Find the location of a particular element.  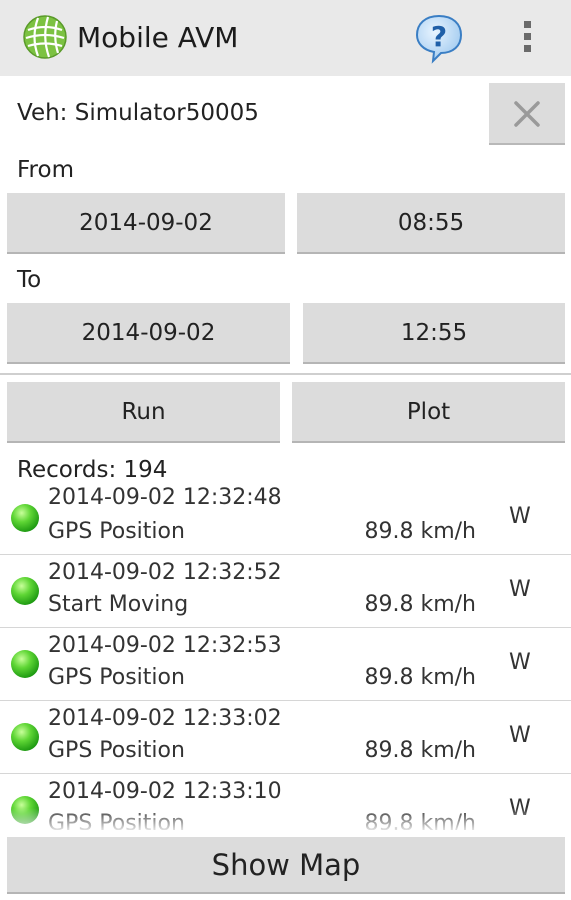

records-count: Records: 194 is located at coordinates (92, 470).